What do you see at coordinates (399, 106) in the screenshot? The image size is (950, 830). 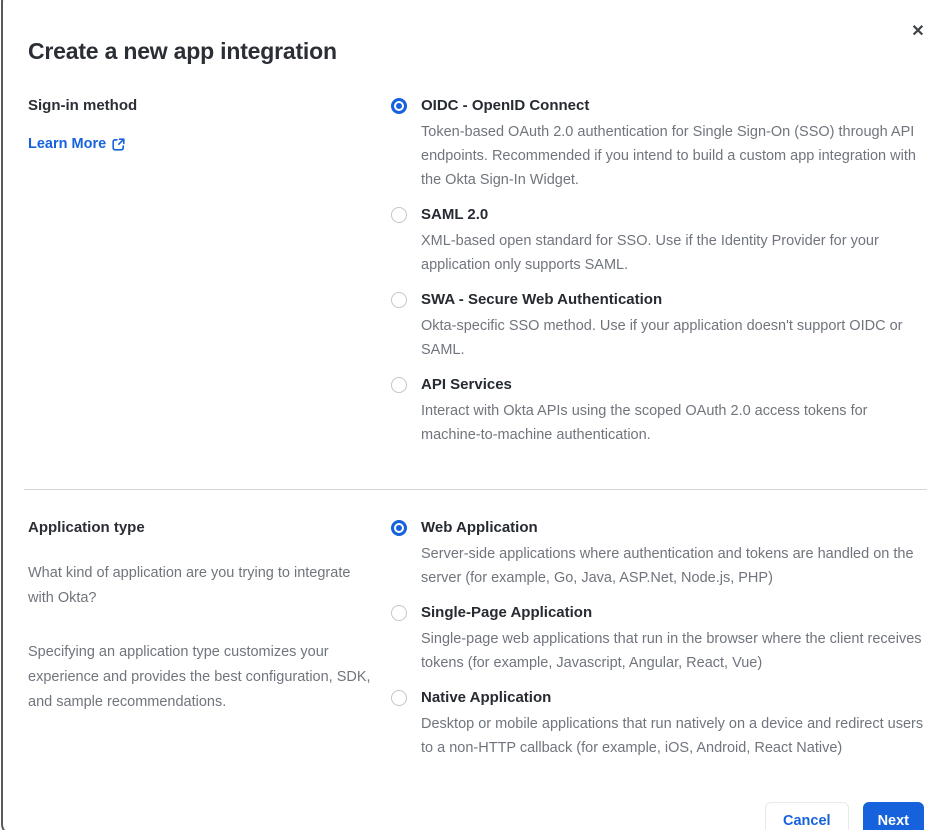 I see `radio-button-oidc` at bounding box center [399, 106].